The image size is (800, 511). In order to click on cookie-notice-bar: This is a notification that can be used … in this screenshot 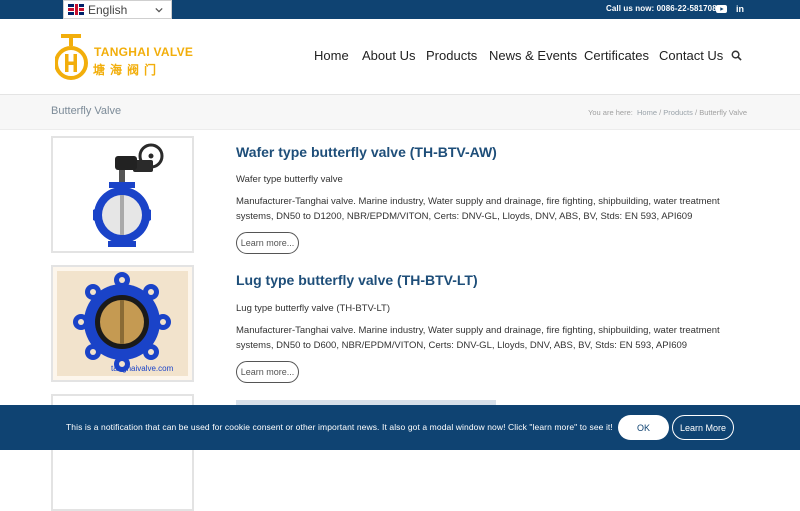, I will do `click(400, 427)`.